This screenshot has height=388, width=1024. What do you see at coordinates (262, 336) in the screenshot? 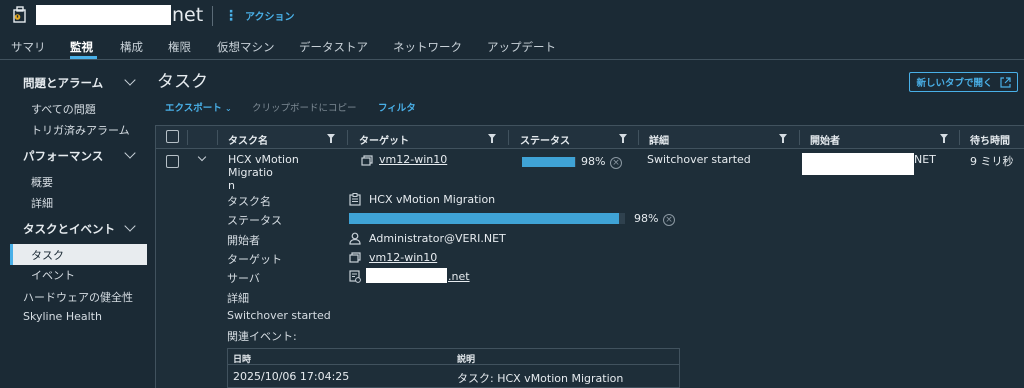
I see `detail-label-related-events: 関連イベント:` at bounding box center [262, 336].